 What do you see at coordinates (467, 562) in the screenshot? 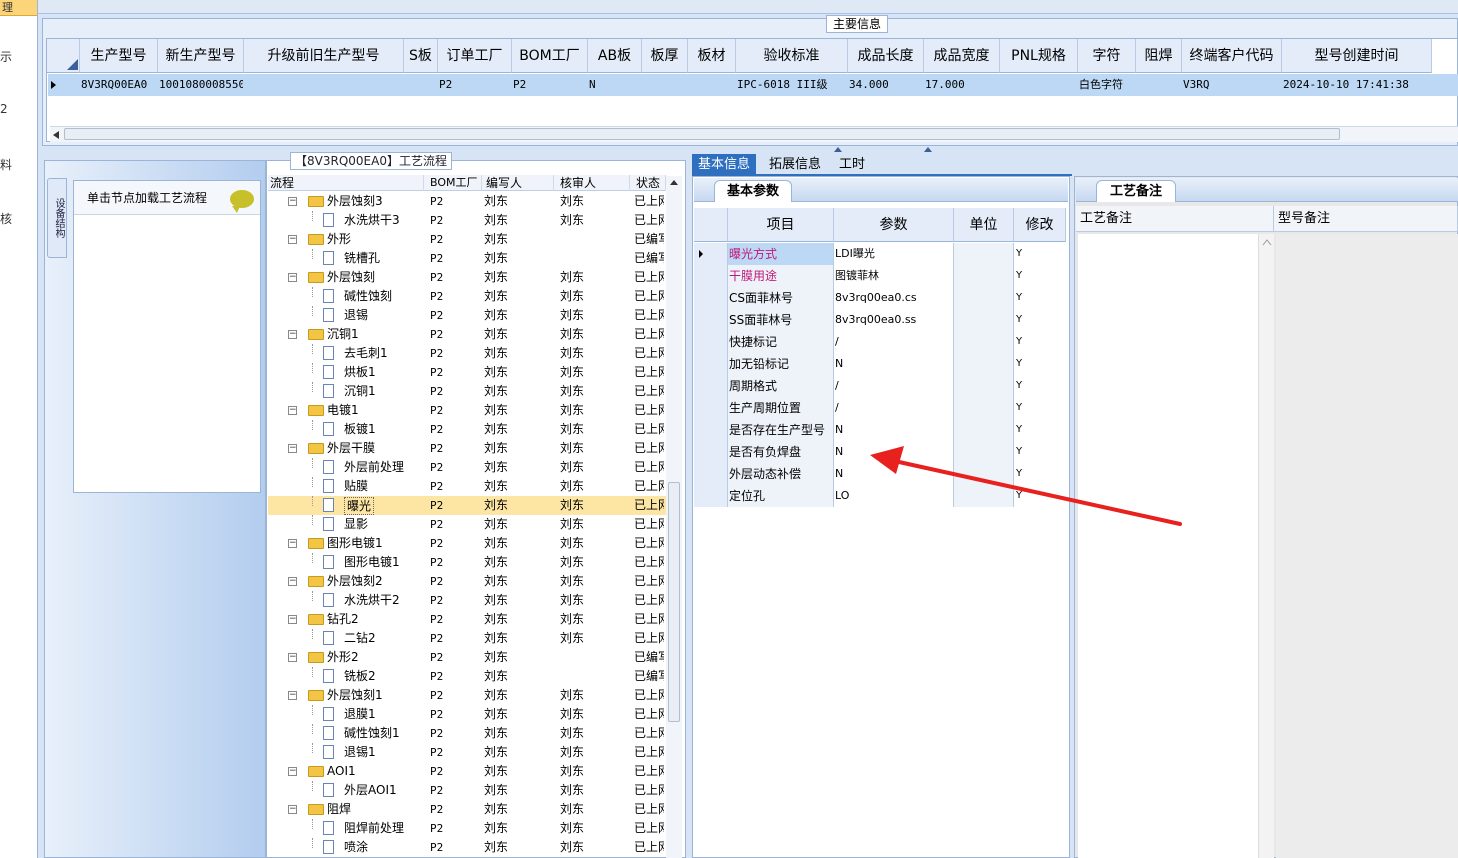
I see `tree-node: 图形电镀1 P2 刘东 刘东 已上网` at bounding box center [467, 562].